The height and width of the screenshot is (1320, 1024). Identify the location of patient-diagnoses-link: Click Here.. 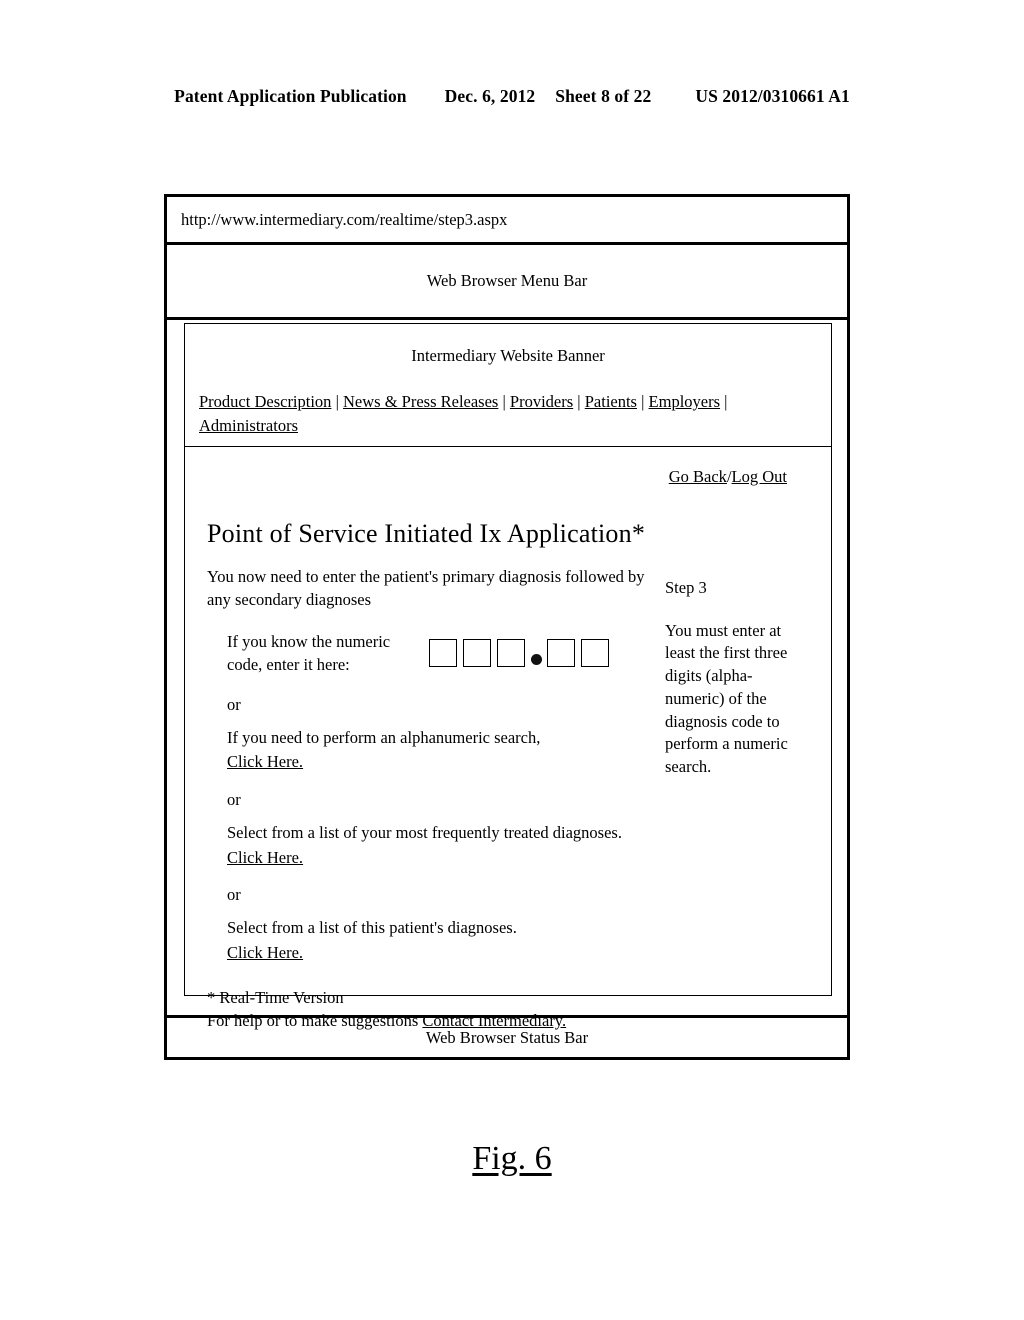
(265, 952).